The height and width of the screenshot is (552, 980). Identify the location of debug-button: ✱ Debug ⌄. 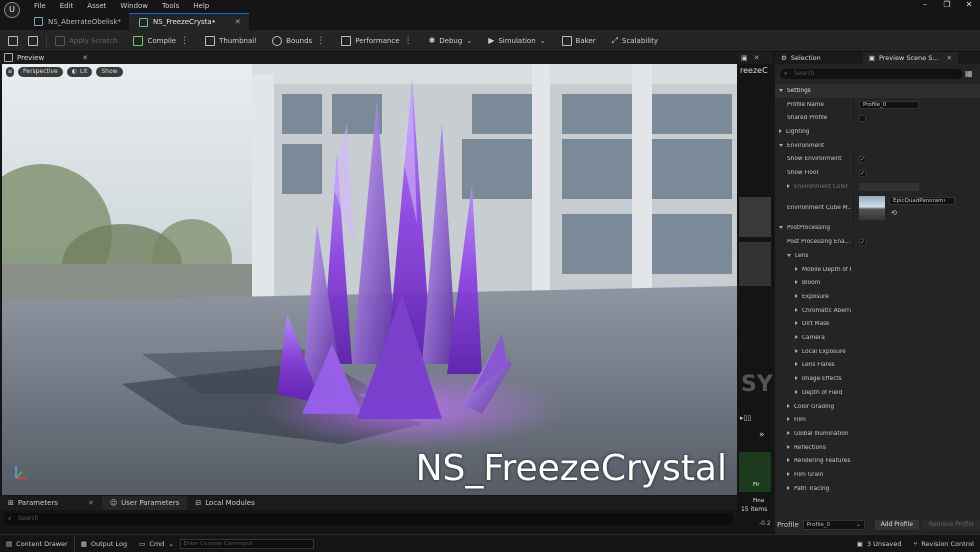
(451, 40).